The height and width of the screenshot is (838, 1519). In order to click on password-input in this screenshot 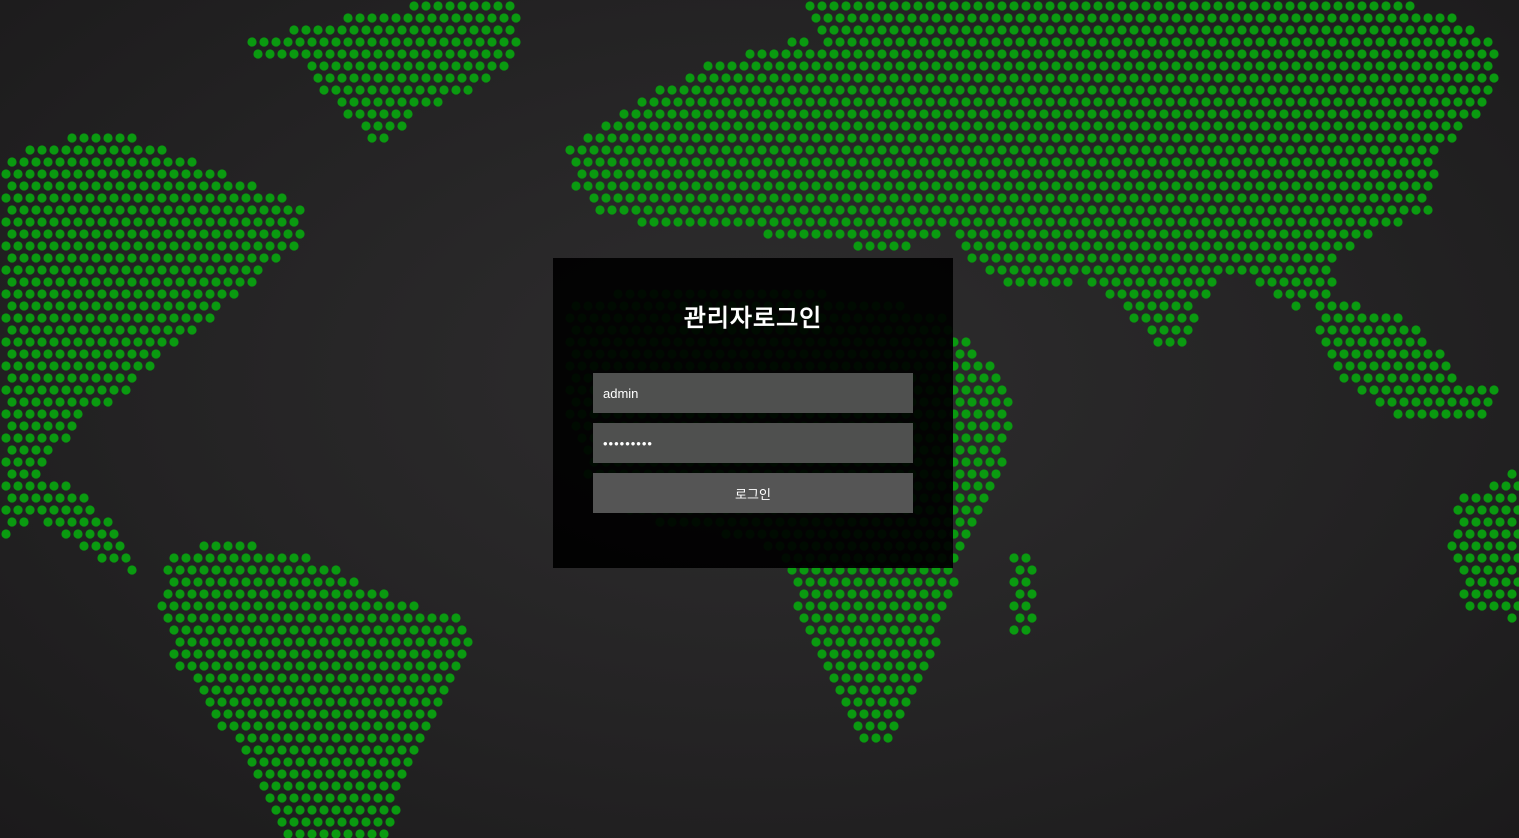, I will do `click(753, 443)`.